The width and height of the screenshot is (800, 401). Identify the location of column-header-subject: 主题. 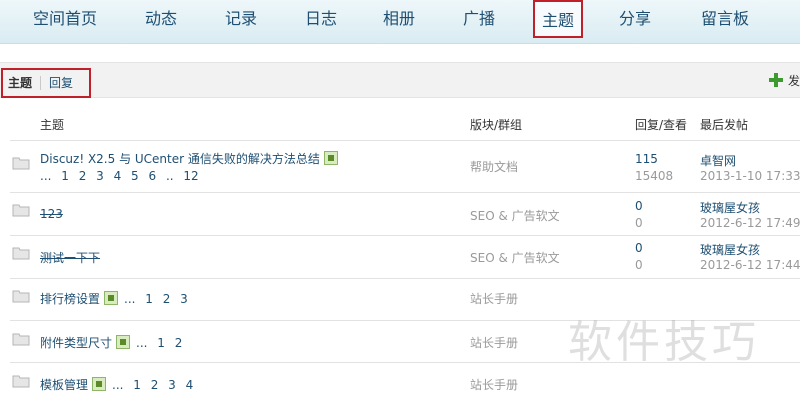
(52, 125).